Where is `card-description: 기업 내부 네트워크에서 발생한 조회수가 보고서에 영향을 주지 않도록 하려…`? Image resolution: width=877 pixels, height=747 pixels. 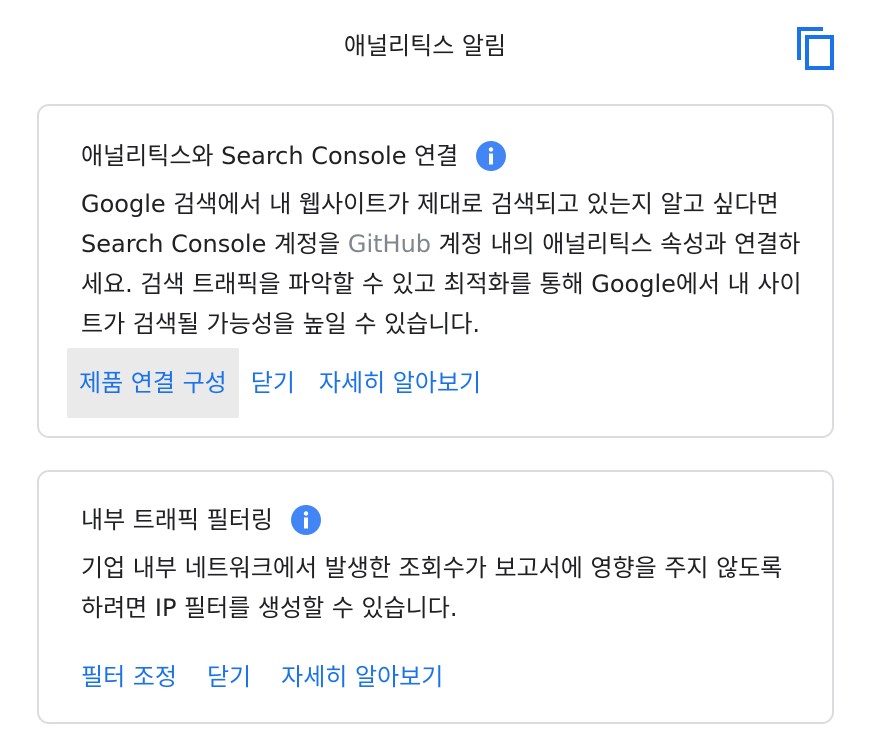
card-description: 기업 내부 네트워크에서 발생한 조회수가 보고서에 영향을 주지 않도록 하려… is located at coordinates (432, 588).